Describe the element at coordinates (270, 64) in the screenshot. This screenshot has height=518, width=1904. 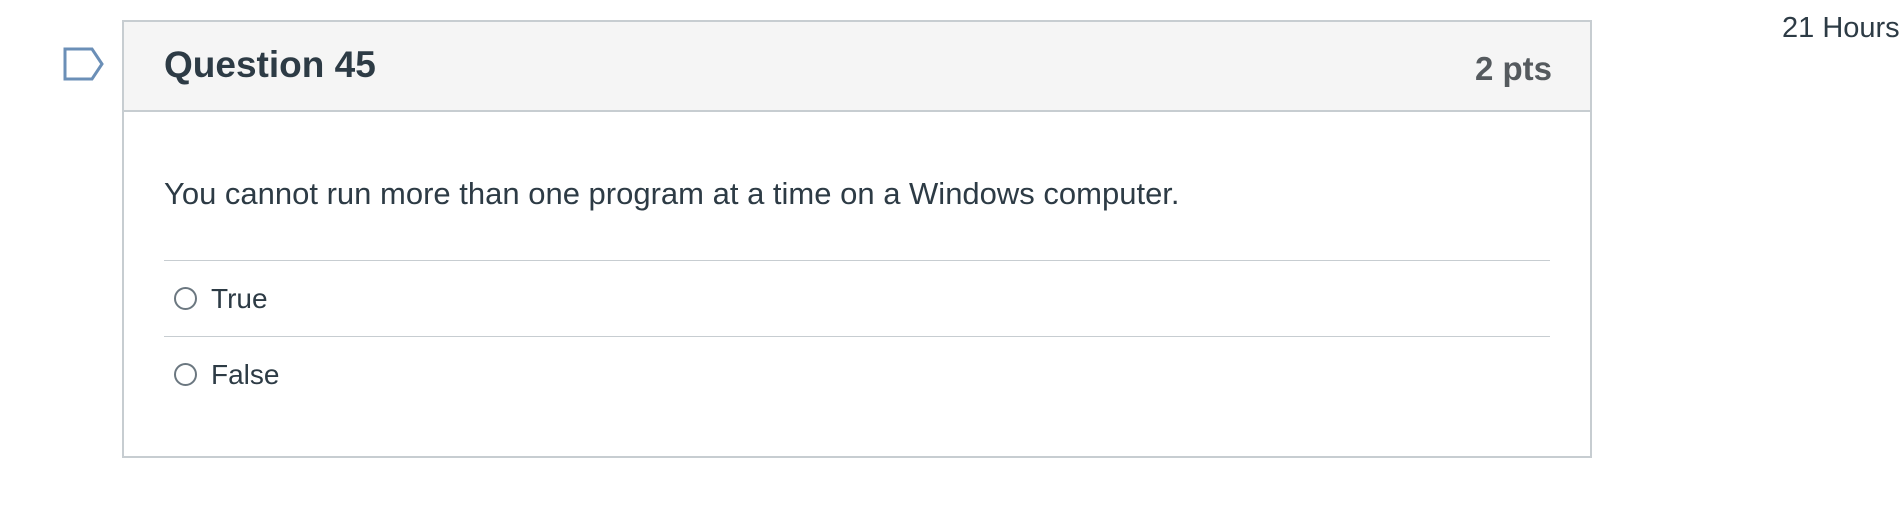
I see `question-title: Question 45` at that location.